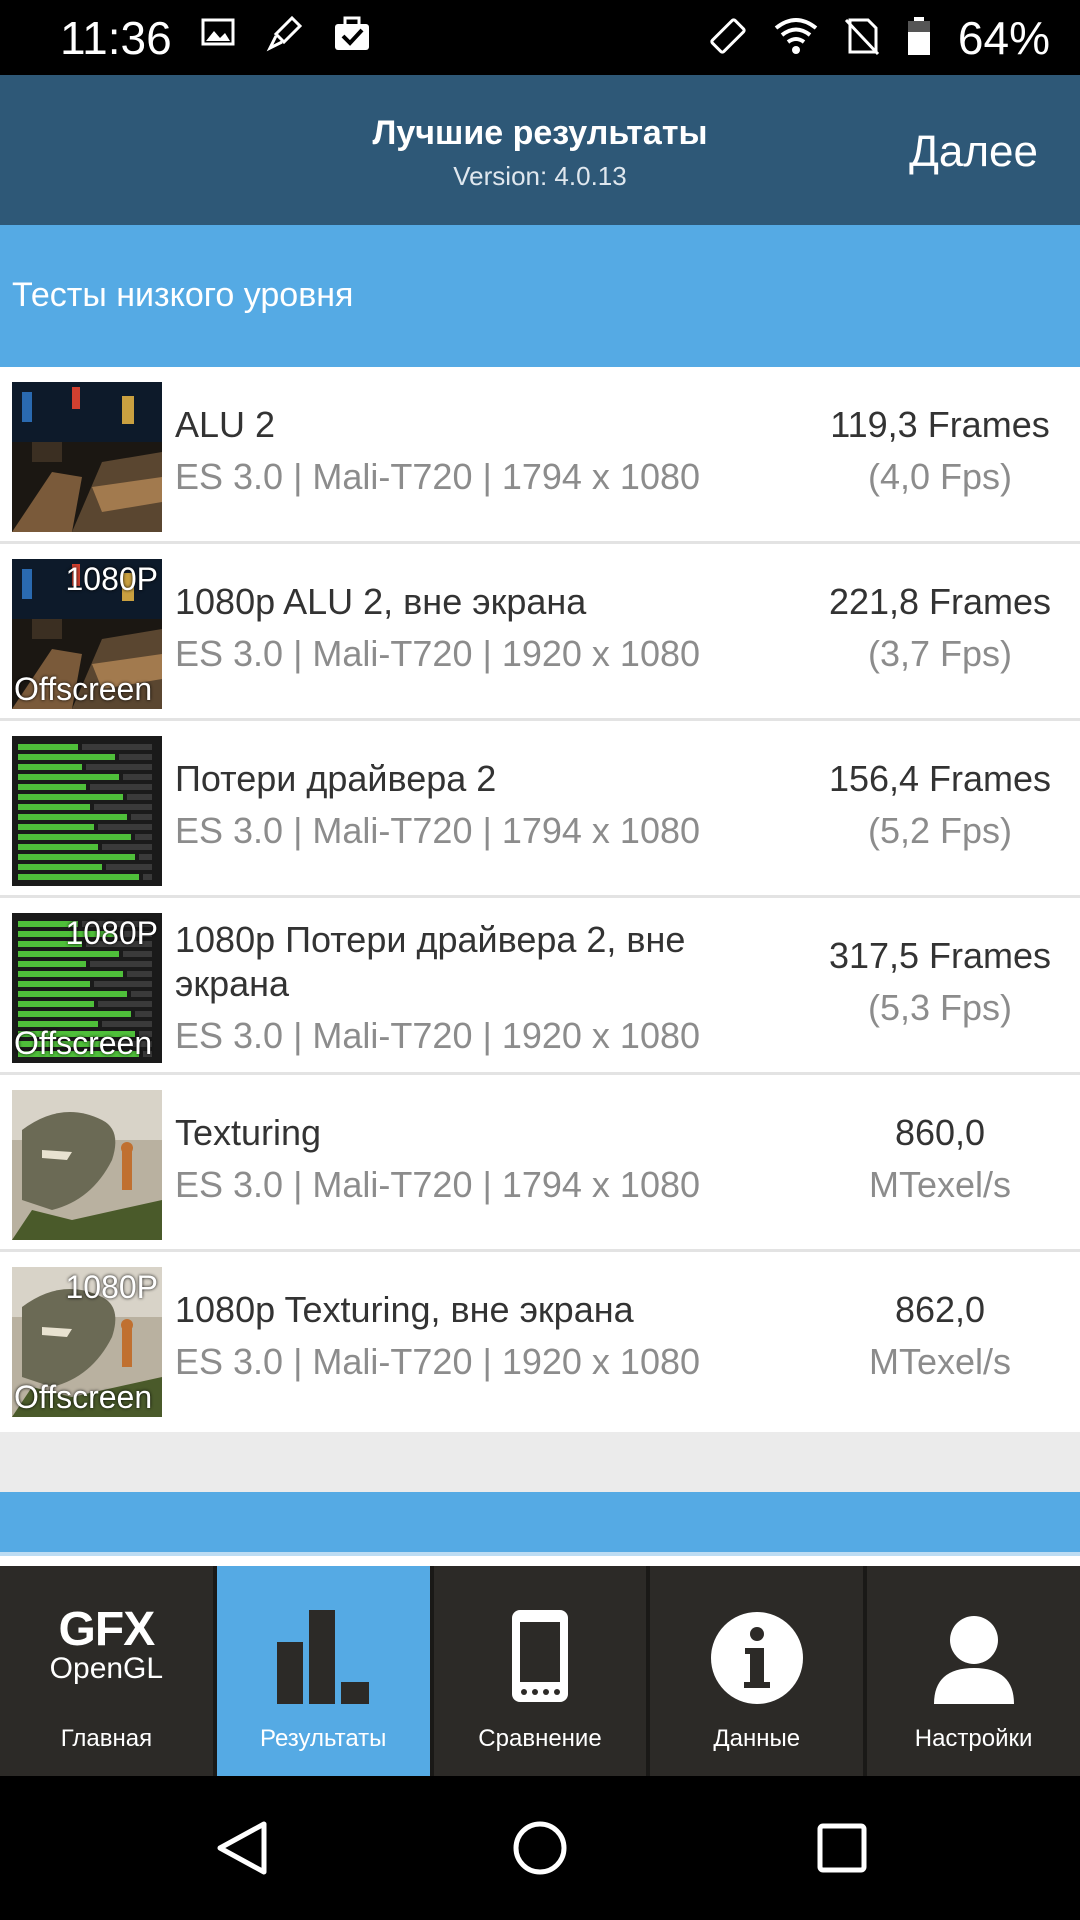 The height and width of the screenshot is (1920, 1080). I want to click on score-value: 860,0, so click(940, 1132).